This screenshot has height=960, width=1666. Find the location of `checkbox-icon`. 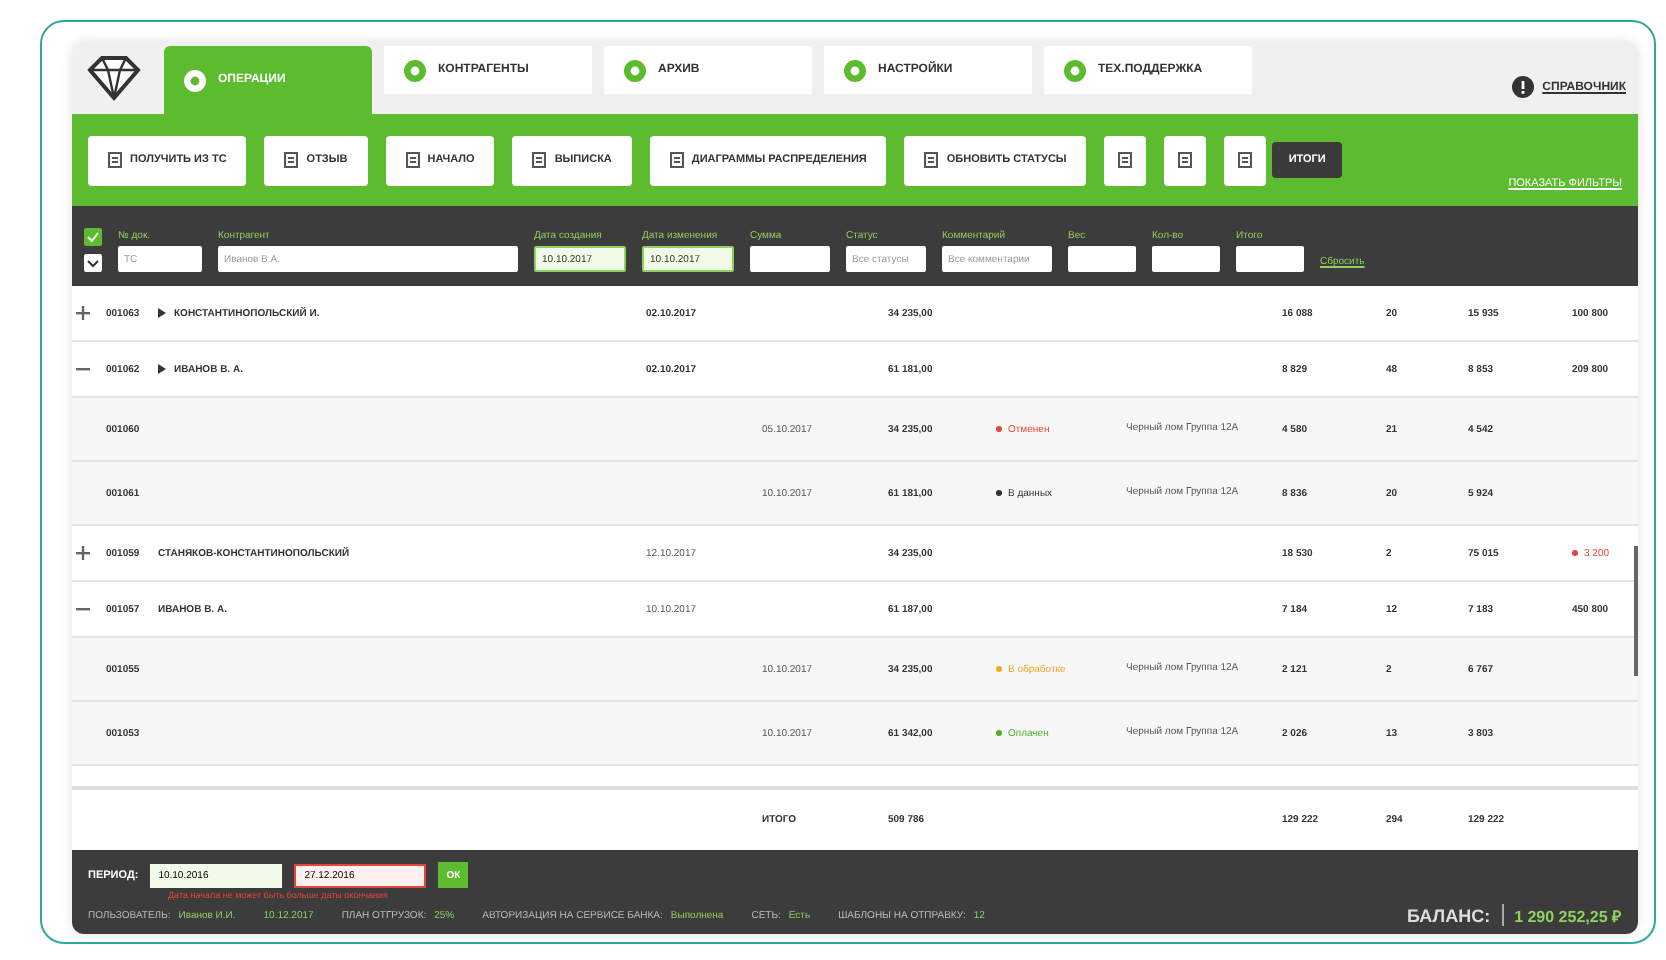

checkbox-icon is located at coordinates (93, 237).